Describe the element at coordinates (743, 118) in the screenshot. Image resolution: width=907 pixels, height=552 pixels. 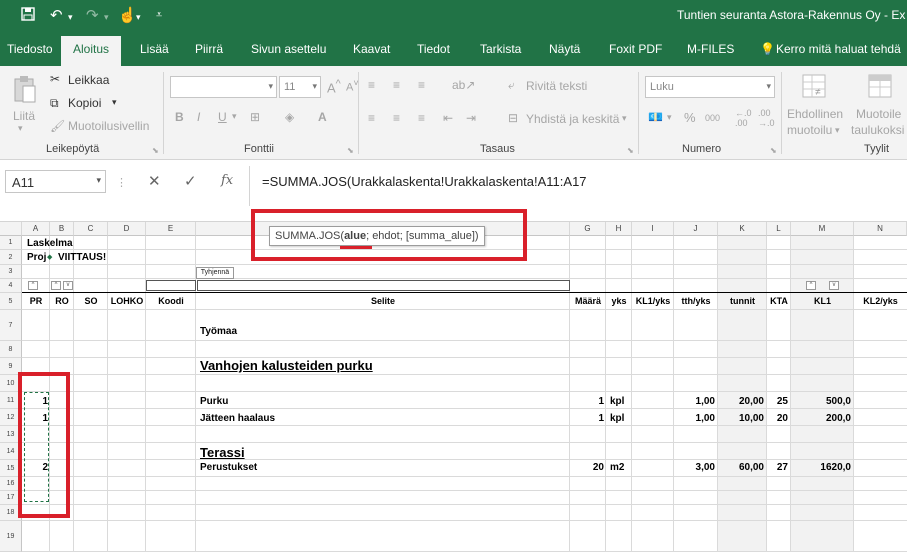
I see `increase-decimal-icon: ←.0.00` at that location.